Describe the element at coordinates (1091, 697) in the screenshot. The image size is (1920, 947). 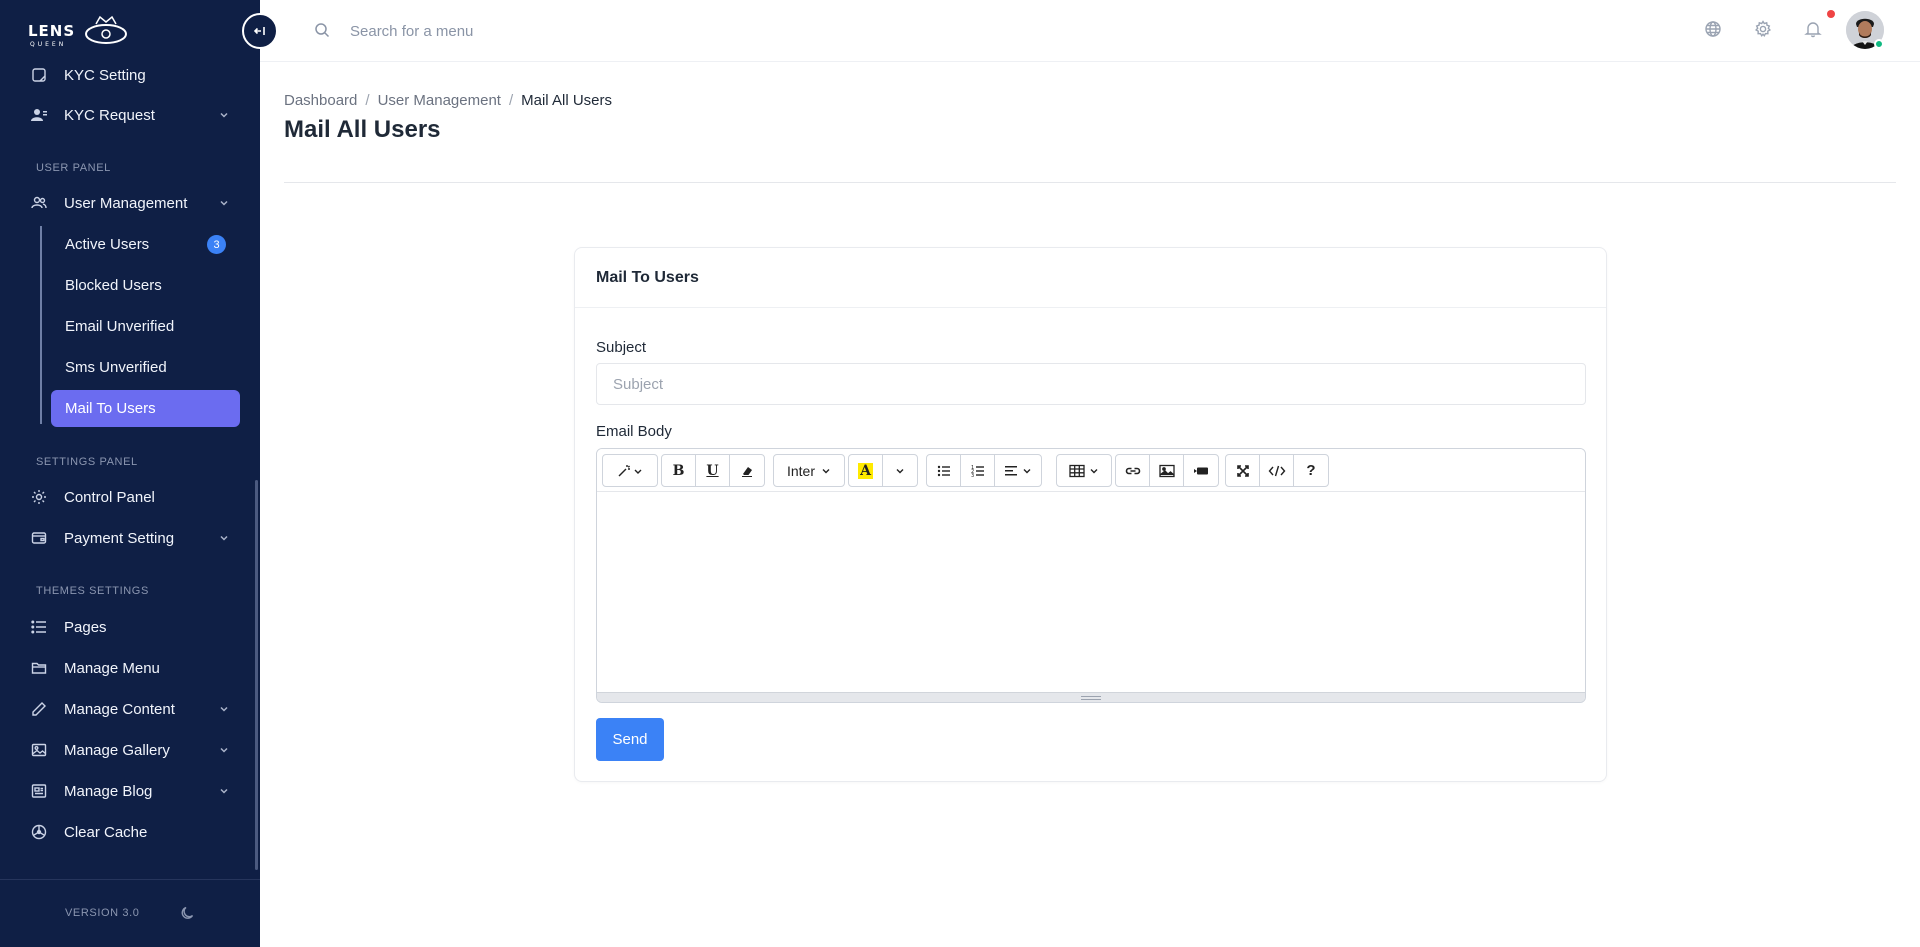
I see `editor-resize-handle` at that location.